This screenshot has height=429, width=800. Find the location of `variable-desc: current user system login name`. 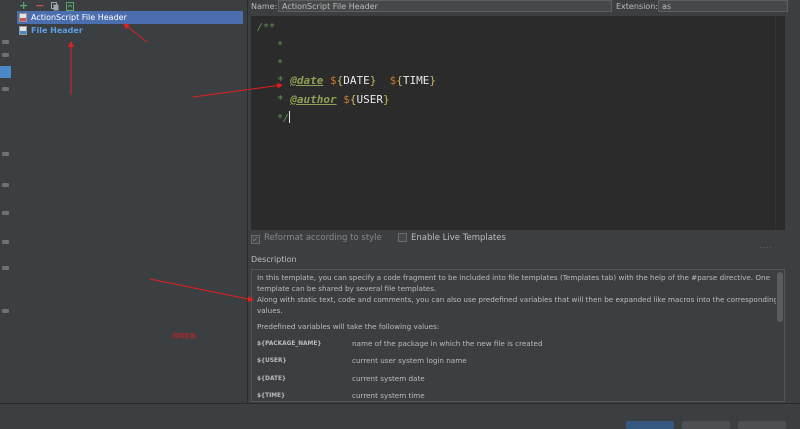

variable-desc: current user system login name is located at coordinates (409, 360).